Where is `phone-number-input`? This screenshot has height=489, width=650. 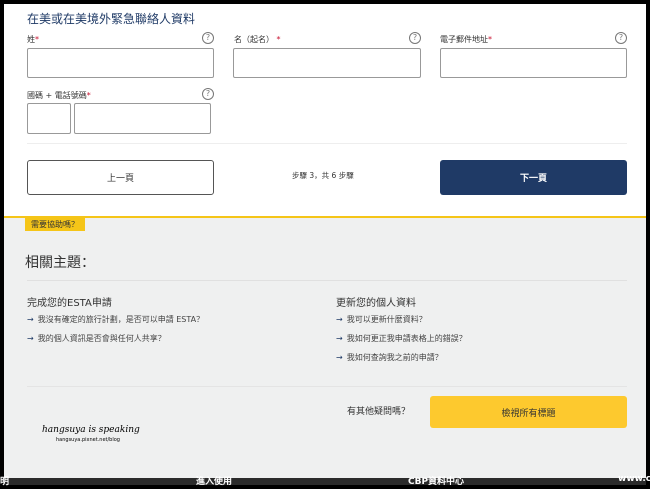
phone-number-input is located at coordinates (142, 118).